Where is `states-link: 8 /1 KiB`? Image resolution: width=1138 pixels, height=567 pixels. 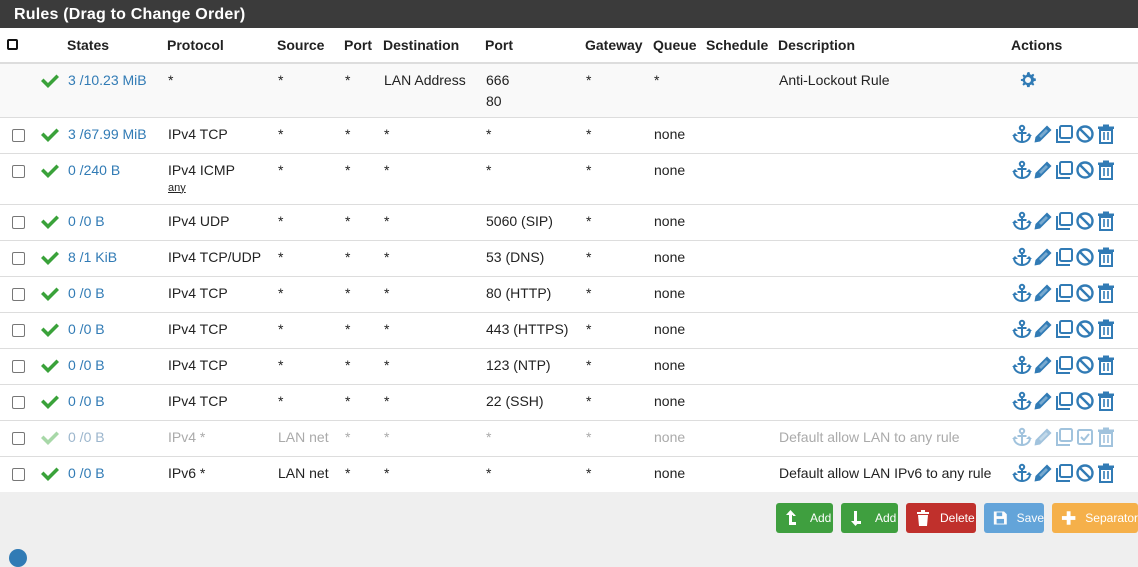
states-link: 8 /1 KiB is located at coordinates (92, 257).